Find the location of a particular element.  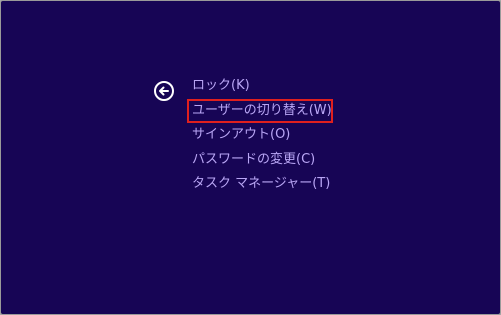

menu-item-lock: ロック(K) is located at coordinates (262, 86).